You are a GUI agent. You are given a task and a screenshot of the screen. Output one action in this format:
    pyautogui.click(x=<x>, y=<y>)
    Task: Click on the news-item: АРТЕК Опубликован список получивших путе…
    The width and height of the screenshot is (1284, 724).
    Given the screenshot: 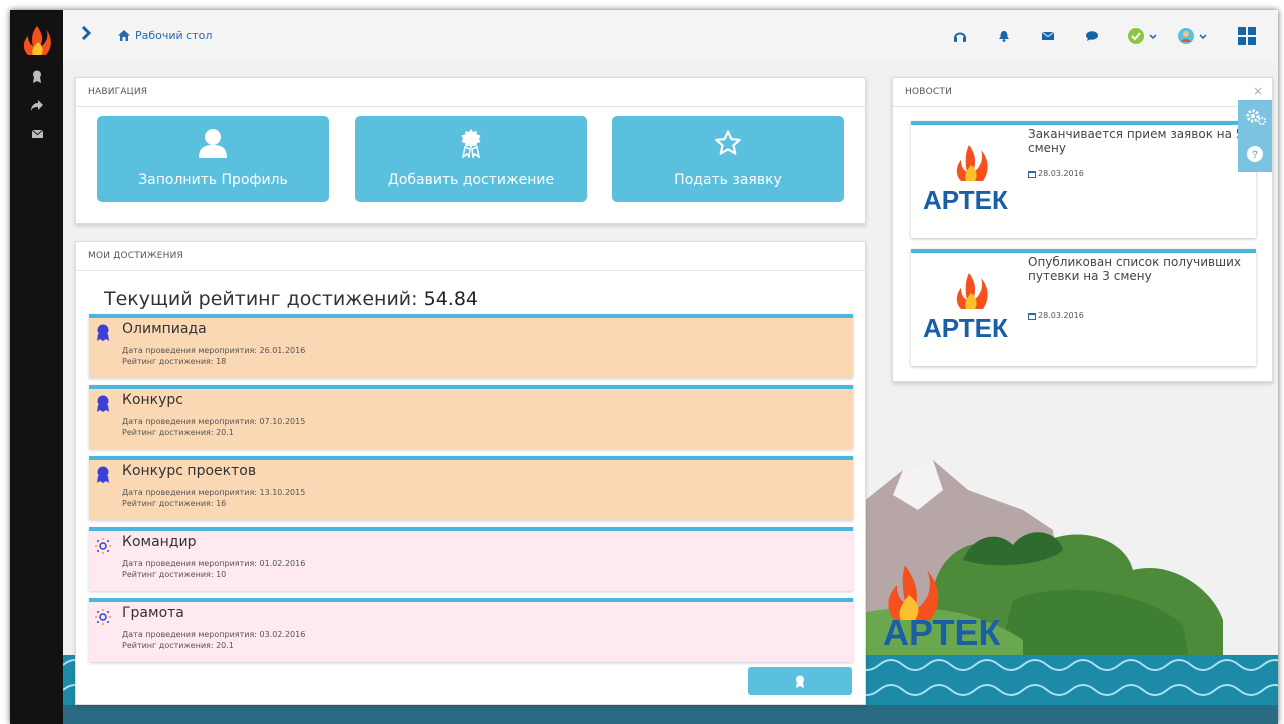 What is the action you would take?
    pyautogui.click(x=1083, y=307)
    